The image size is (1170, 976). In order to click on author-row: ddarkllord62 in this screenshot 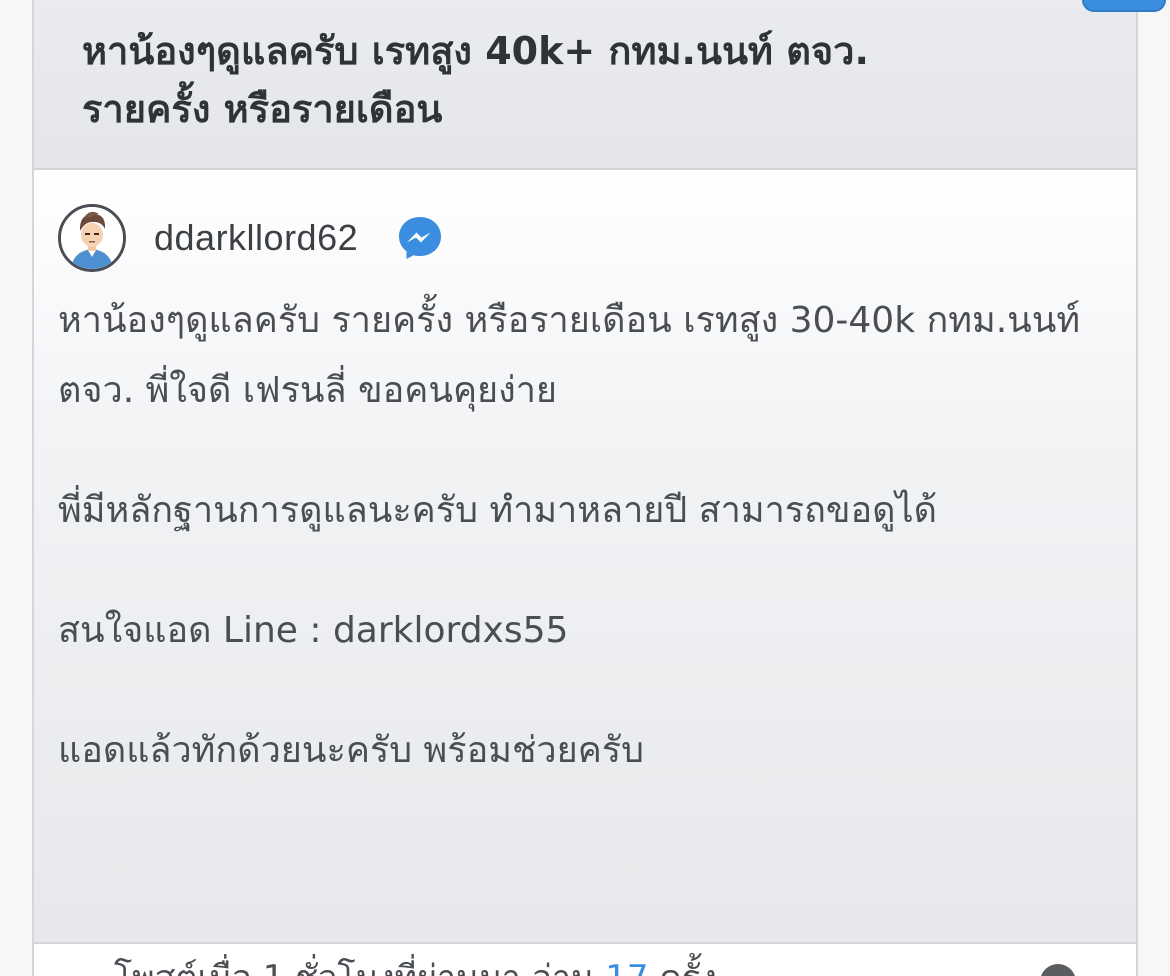, I will do `click(251, 238)`.